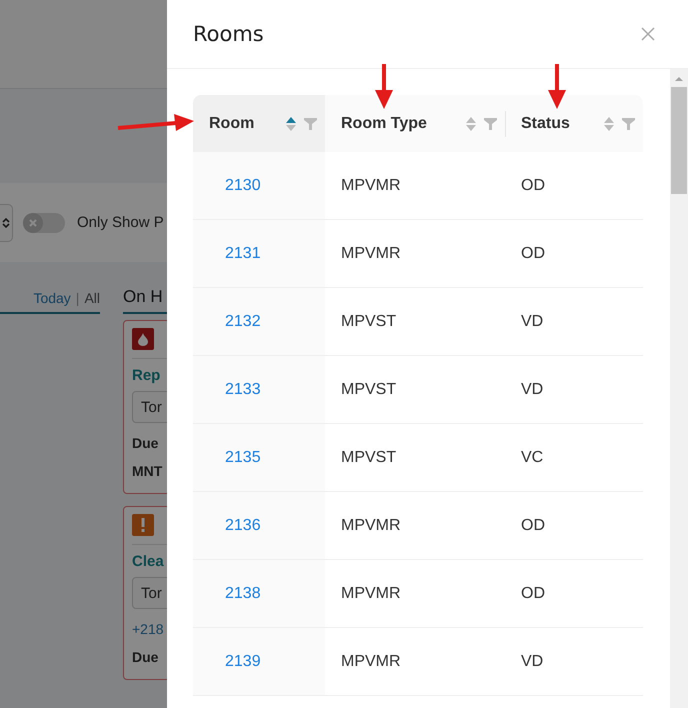 The width and height of the screenshot is (688, 708). Describe the element at coordinates (259, 123) in the screenshot. I see `column-header: Room` at that location.